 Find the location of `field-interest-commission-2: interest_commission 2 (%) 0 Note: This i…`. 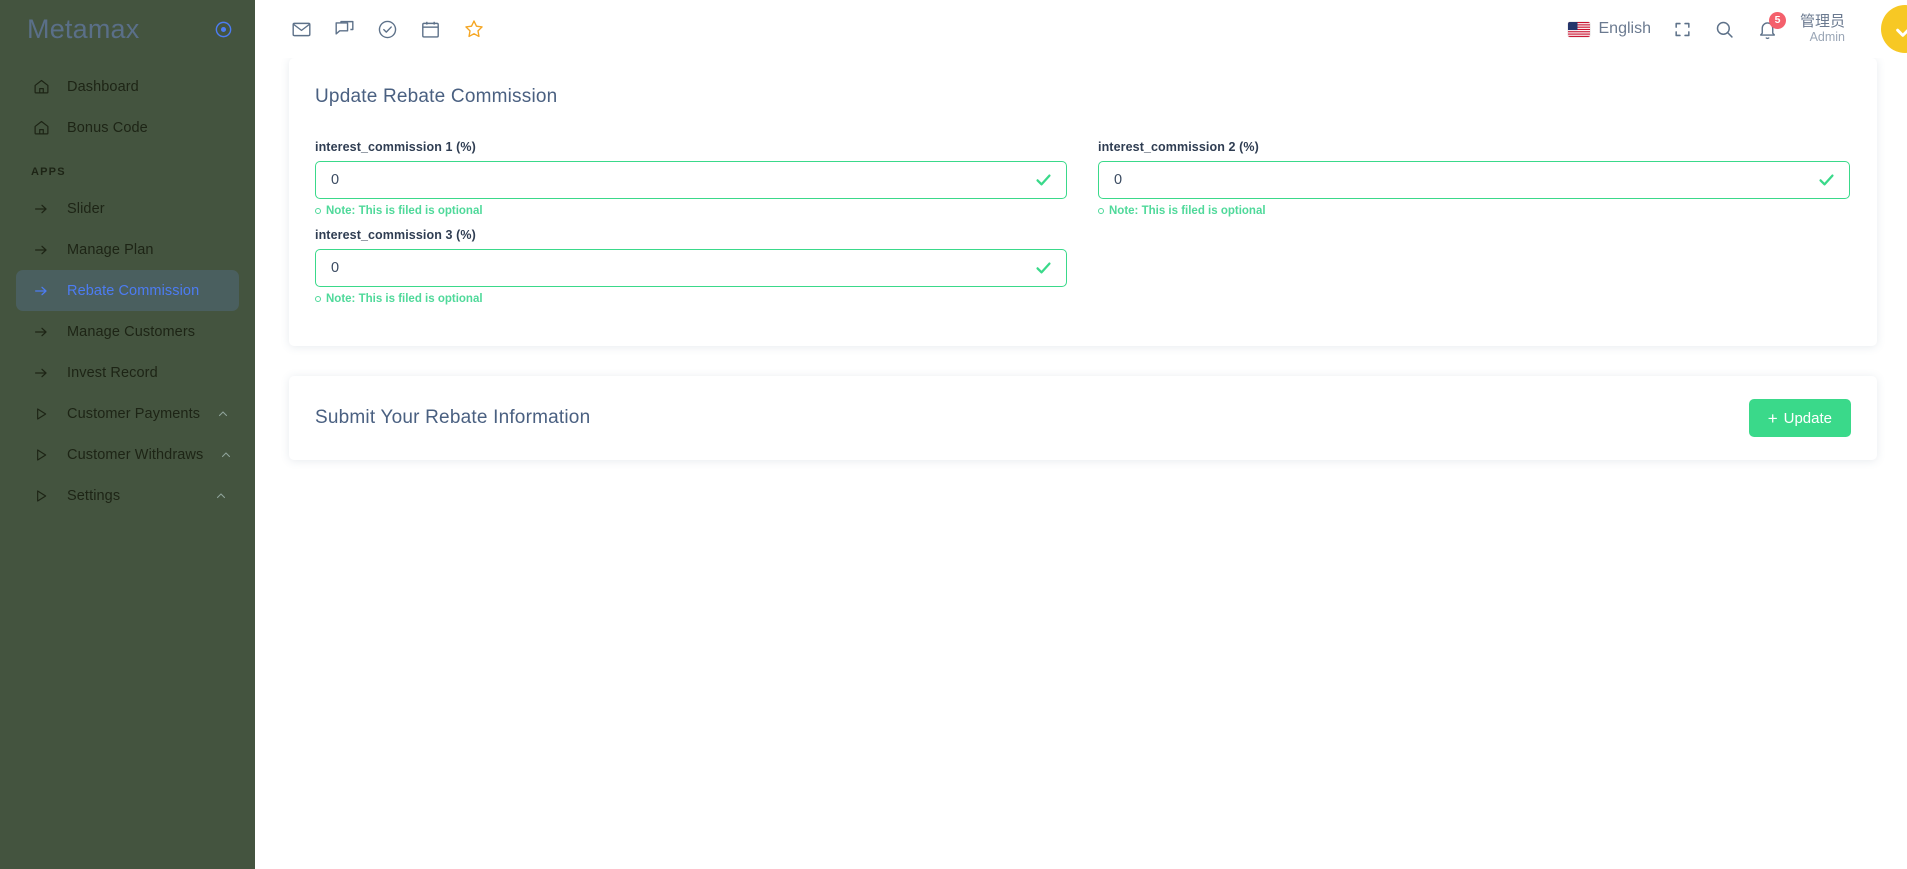

field-interest-commission-2: interest_commission 2 (%) 0 Note: This i… is located at coordinates (1474, 184).